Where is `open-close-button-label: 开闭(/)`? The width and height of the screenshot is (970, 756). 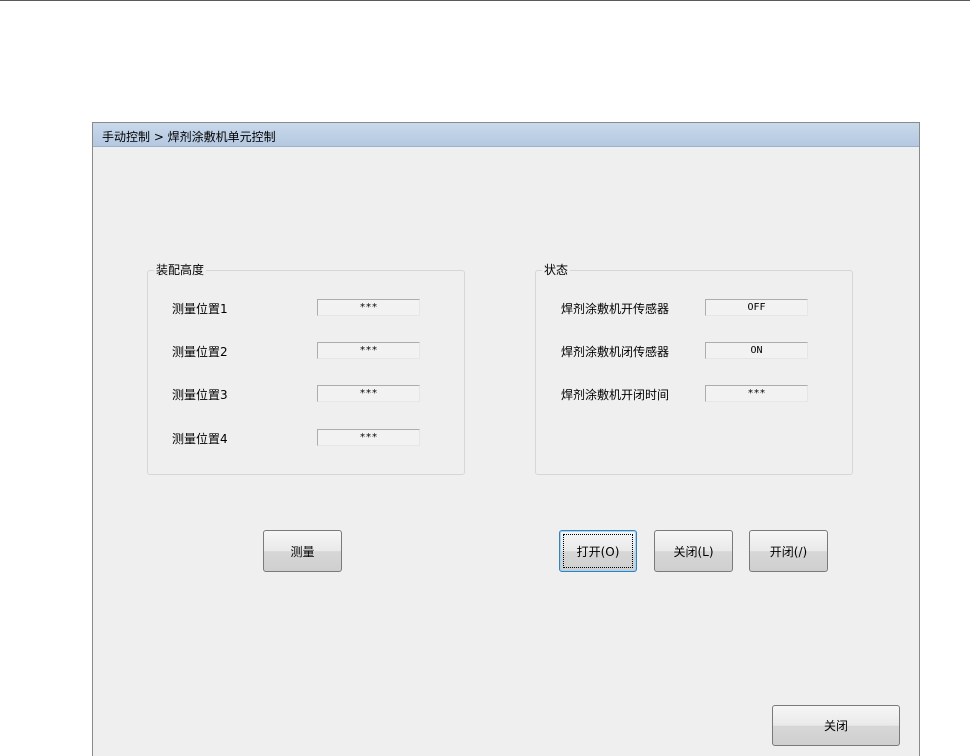 open-close-button-label: 开闭(/) is located at coordinates (788, 551).